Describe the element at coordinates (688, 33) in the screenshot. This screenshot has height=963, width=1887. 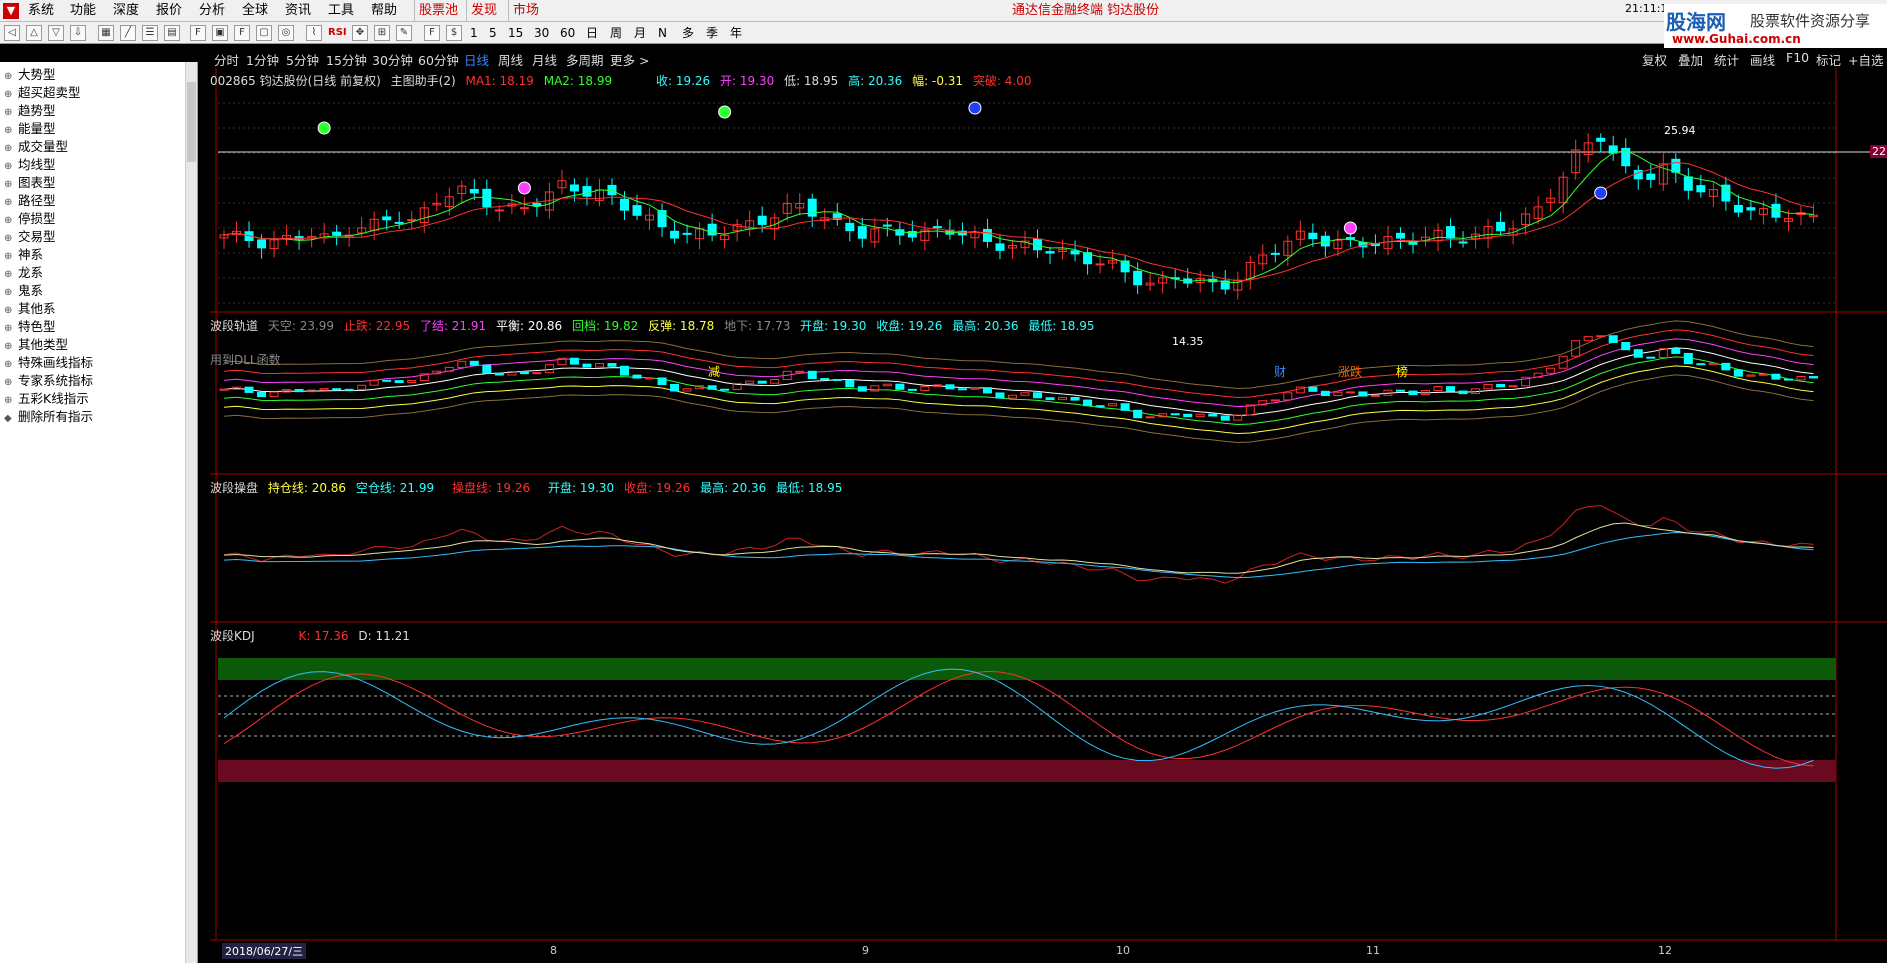
I see `period-multi: 多` at that location.